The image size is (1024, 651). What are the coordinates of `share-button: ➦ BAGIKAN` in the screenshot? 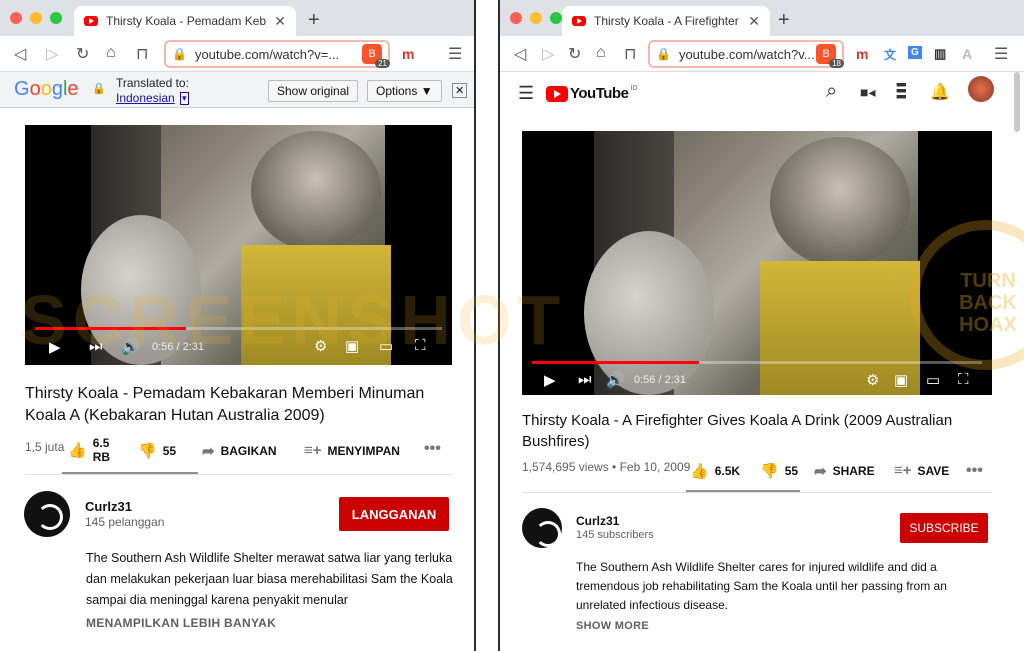 It's located at (239, 451).